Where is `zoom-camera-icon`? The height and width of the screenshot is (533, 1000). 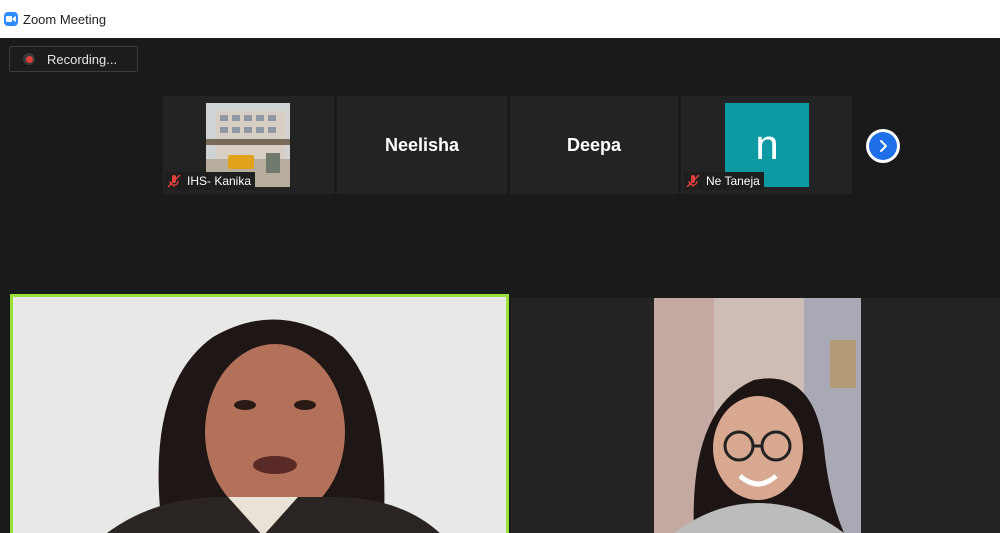 zoom-camera-icon is located at coordinates (11, 19).